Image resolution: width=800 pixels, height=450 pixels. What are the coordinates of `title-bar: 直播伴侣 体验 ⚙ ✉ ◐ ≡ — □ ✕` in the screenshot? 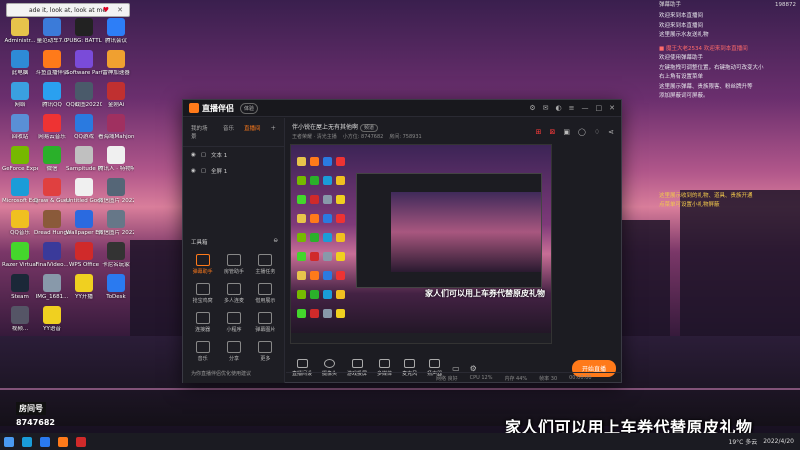 It's located at (402, 108).